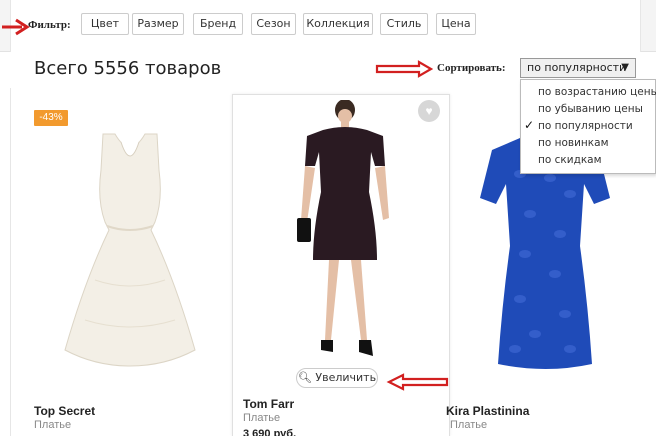  Describe the element at coordinates (49, 25) in the screenshot. I see `filter-label: Фильтр:` at that location.